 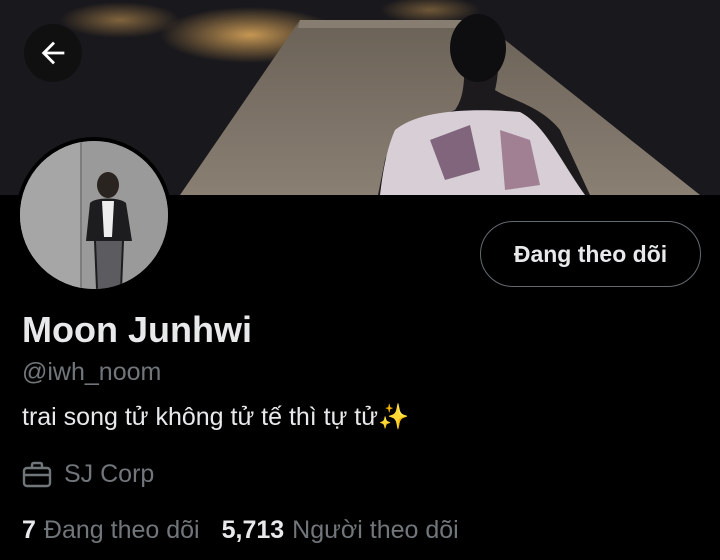 I want to click on arrow-left-icon, so click(x=53, y=53).